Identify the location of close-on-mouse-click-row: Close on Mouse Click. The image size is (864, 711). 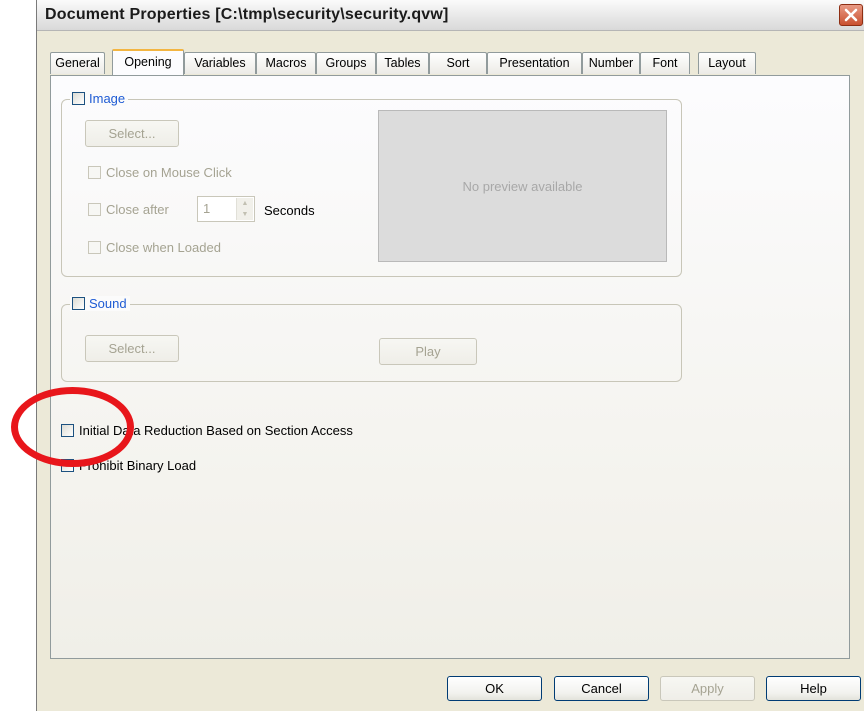
(160, 172).